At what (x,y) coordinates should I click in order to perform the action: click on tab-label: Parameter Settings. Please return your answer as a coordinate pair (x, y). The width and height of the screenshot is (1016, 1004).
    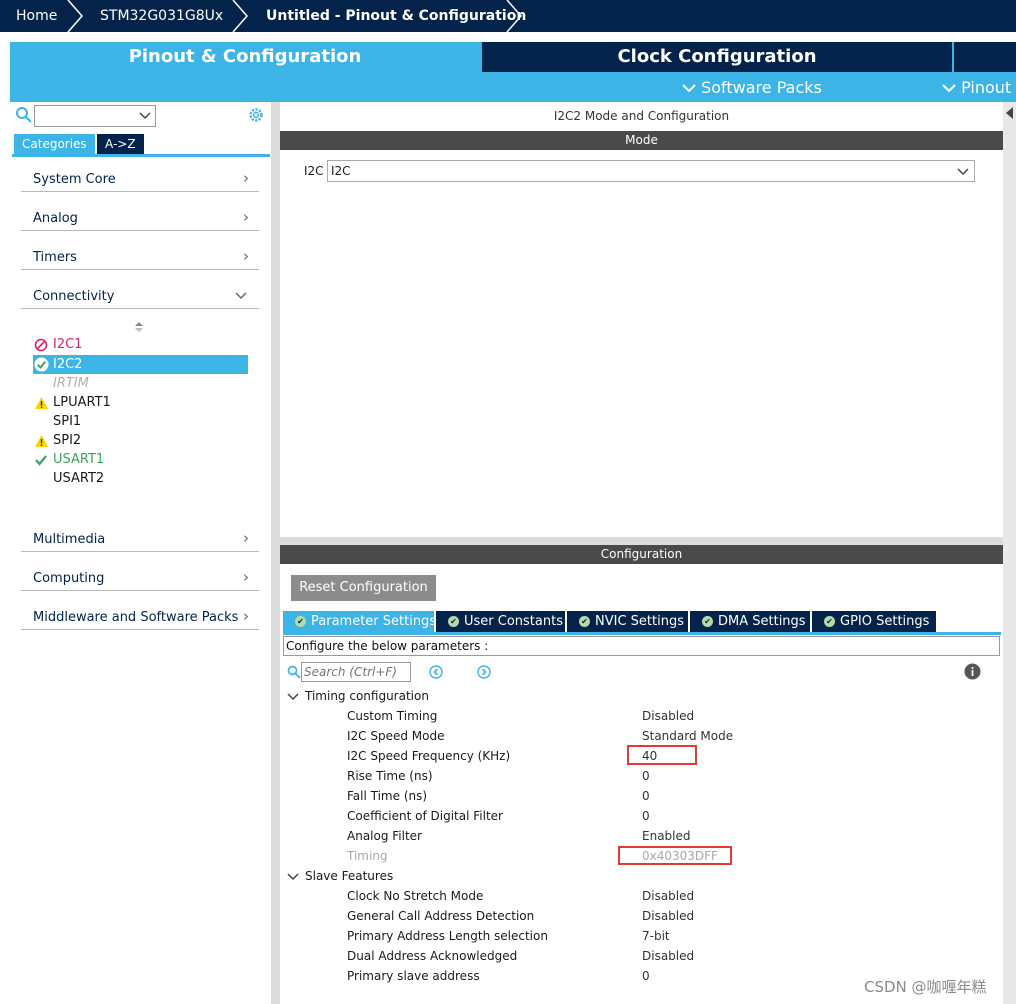
    Looking at the image, I should click on (374, 621).